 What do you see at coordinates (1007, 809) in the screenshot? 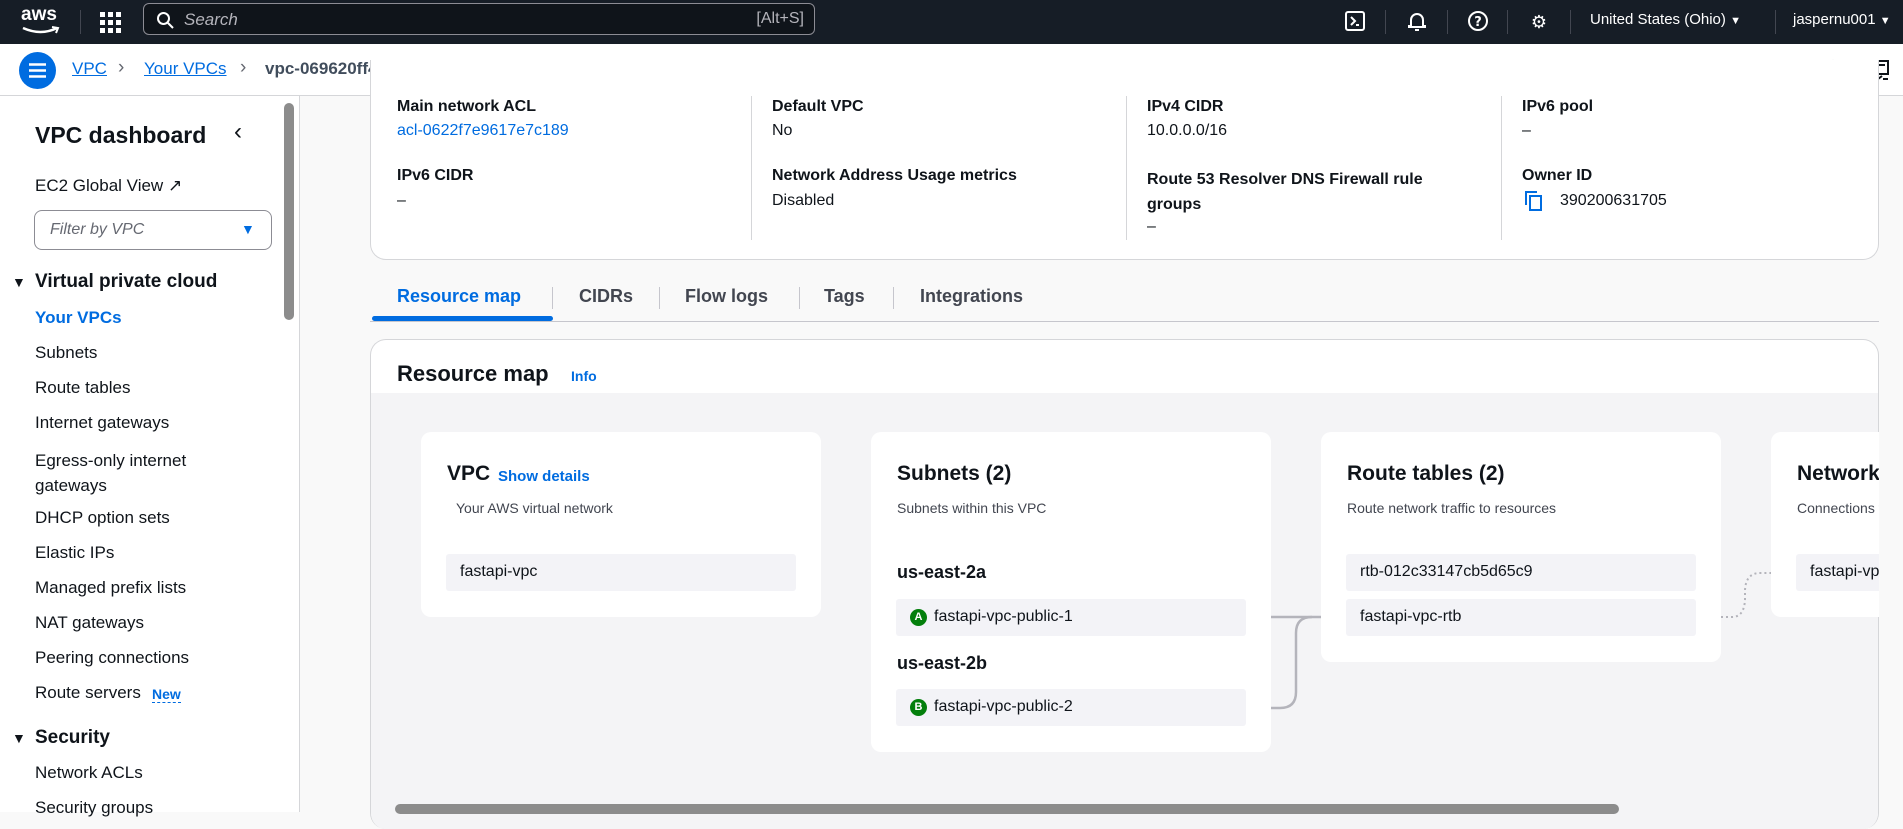
I see `horizontal-scrollbar` at bounding box center [1007, 809].